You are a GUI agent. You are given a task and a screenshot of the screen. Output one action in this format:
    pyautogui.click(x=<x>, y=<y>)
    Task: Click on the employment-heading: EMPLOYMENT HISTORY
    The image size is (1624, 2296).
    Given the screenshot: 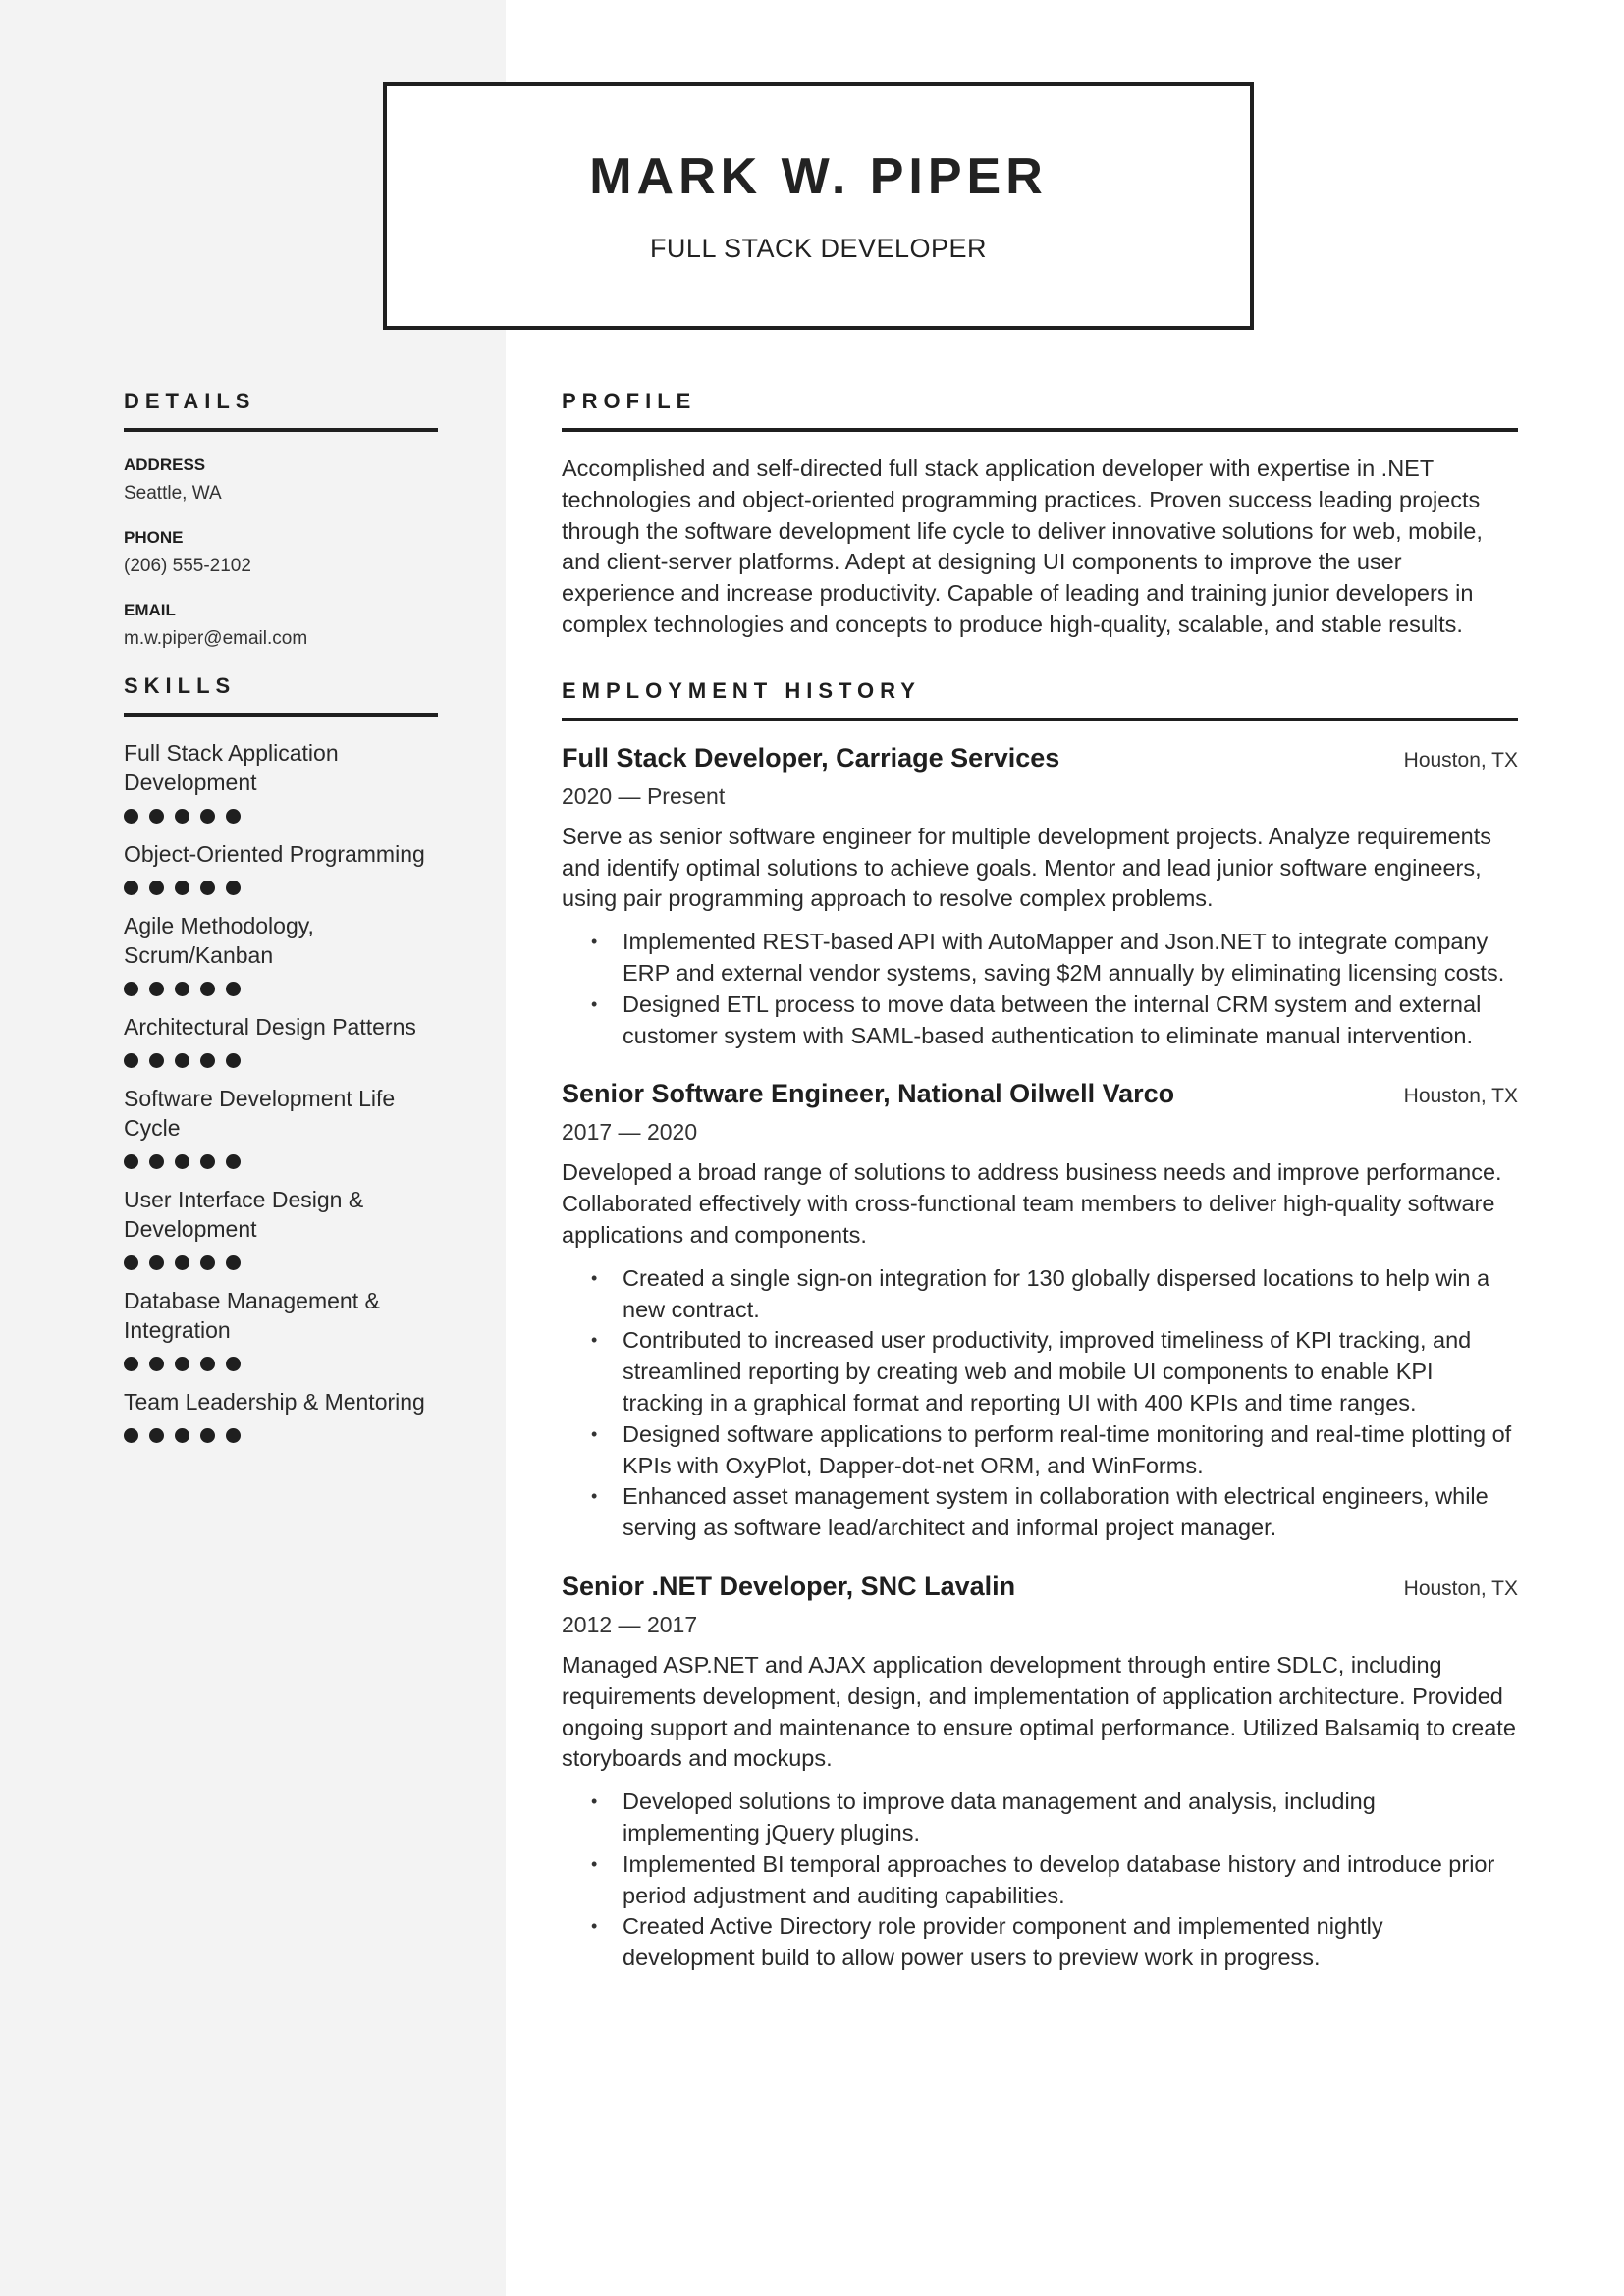 What is the action you would take?
    pyautogui.click(x=1040, y=699)
    